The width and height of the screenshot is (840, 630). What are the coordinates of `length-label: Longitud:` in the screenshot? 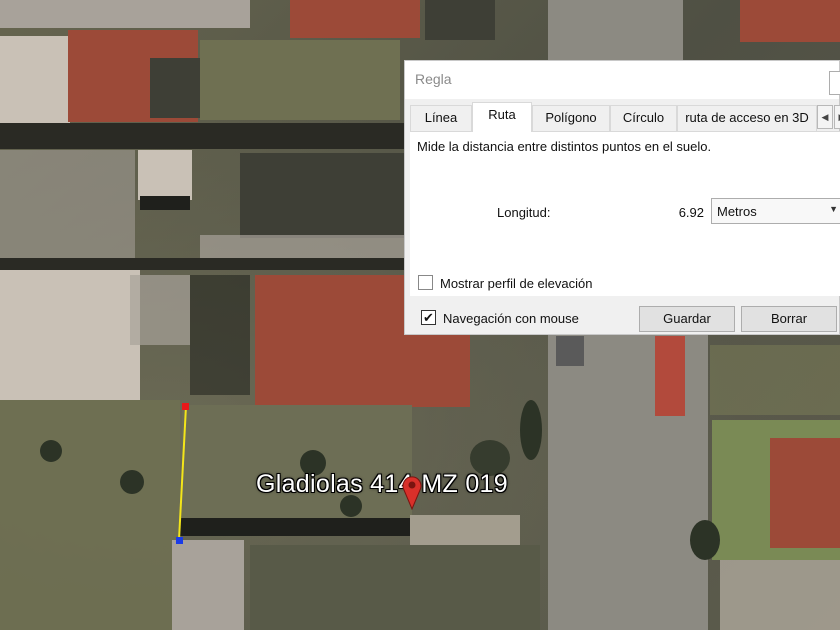 It's located at (524, 212).